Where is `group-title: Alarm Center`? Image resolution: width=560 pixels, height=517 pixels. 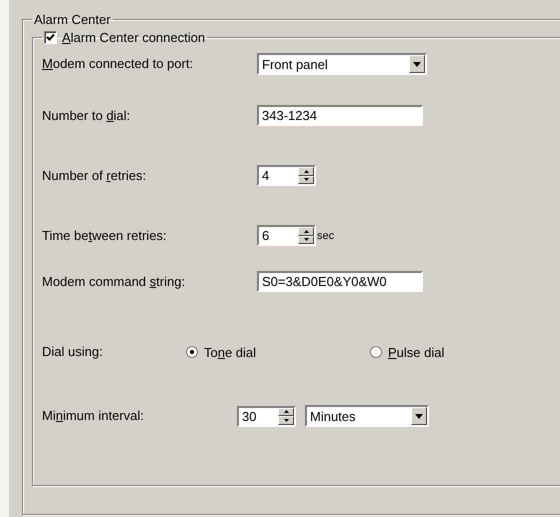
group-title: Alarm Center is located at coordinates (72, 19).